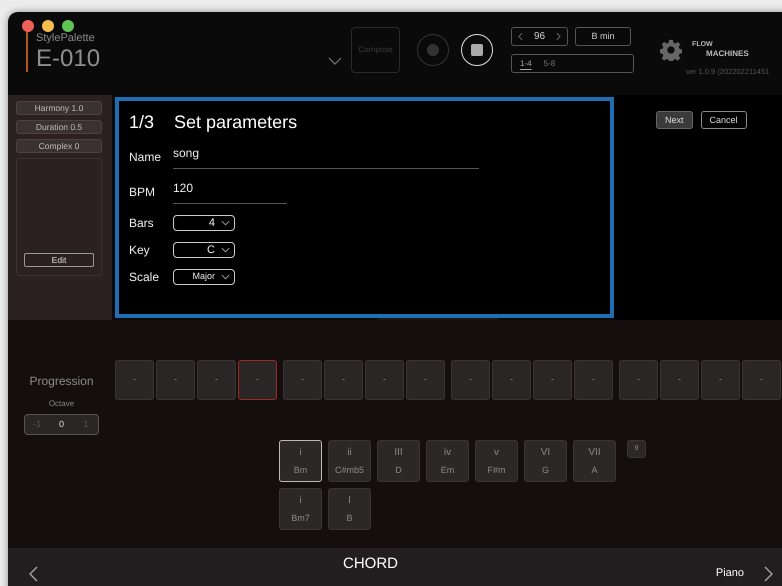  I want to click on chord-name: A, so click(594, 470).